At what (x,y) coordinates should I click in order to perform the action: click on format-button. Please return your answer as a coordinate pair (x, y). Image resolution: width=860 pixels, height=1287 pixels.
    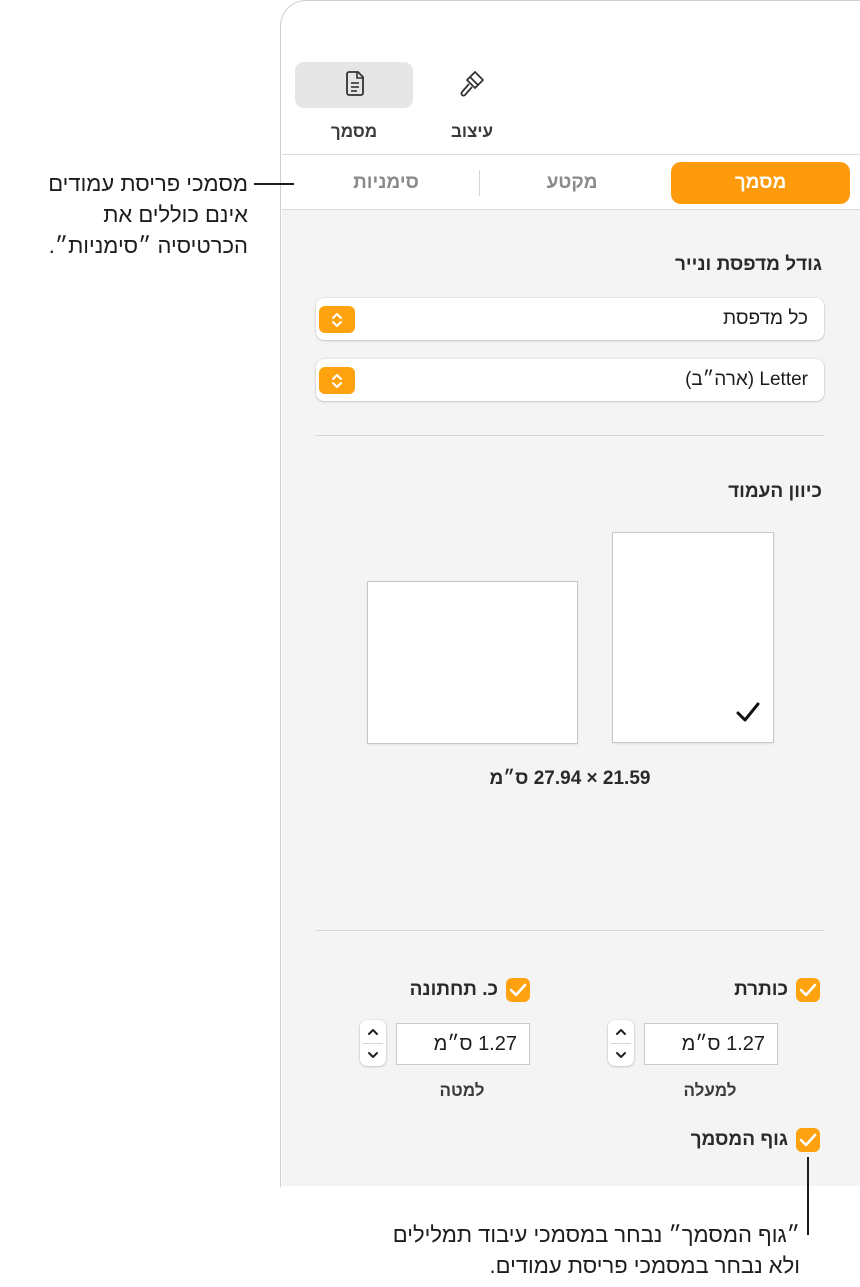
    Looking at the image, I should click on (472, 85).